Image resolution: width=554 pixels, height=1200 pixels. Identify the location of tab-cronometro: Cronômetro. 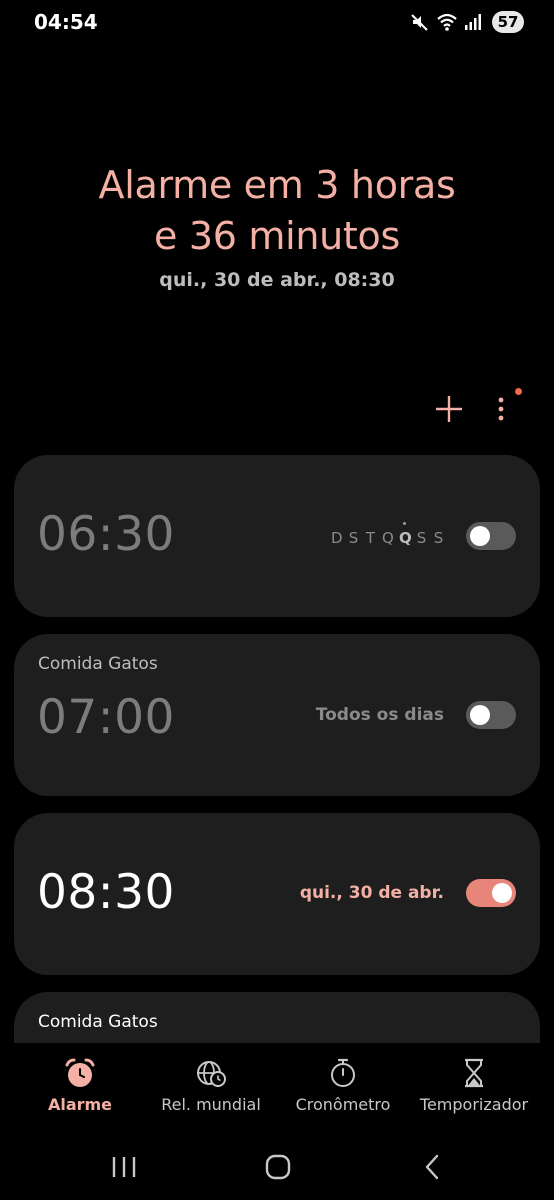
(343, 1087).